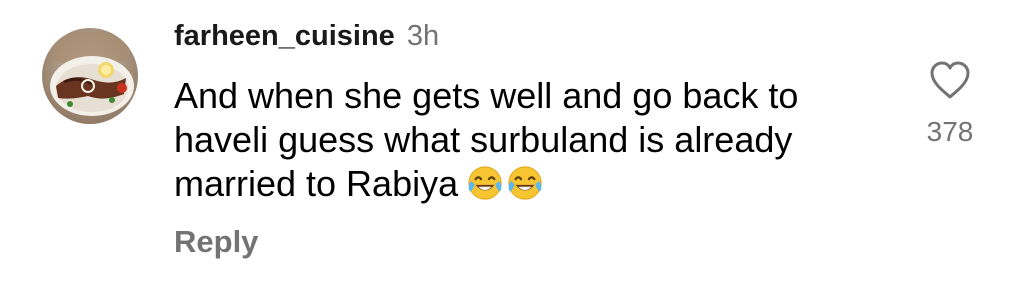 Image resolution: width=1024 pixels, height=282 pixels. I want to click on comment-meta: farheen_cuisine 3h, so click(534, 40).